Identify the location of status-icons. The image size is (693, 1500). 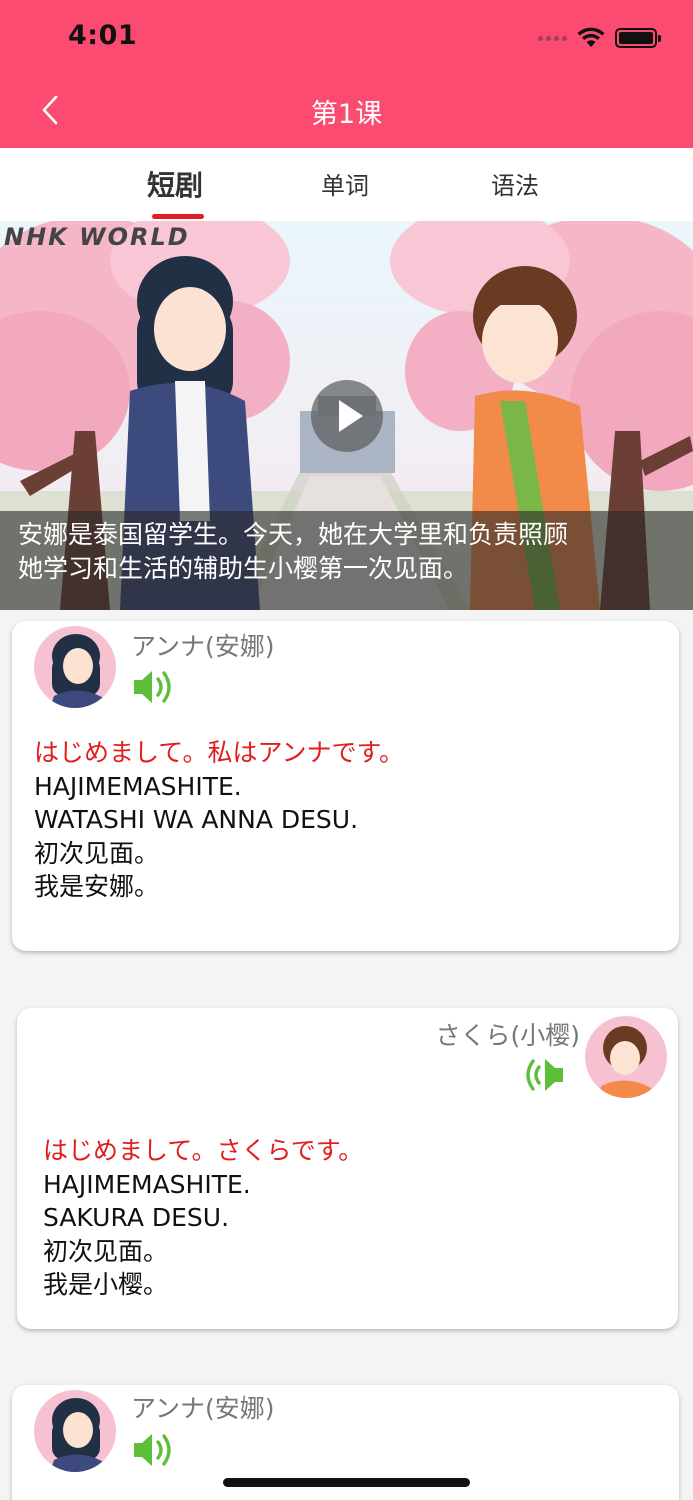
(599, 38).